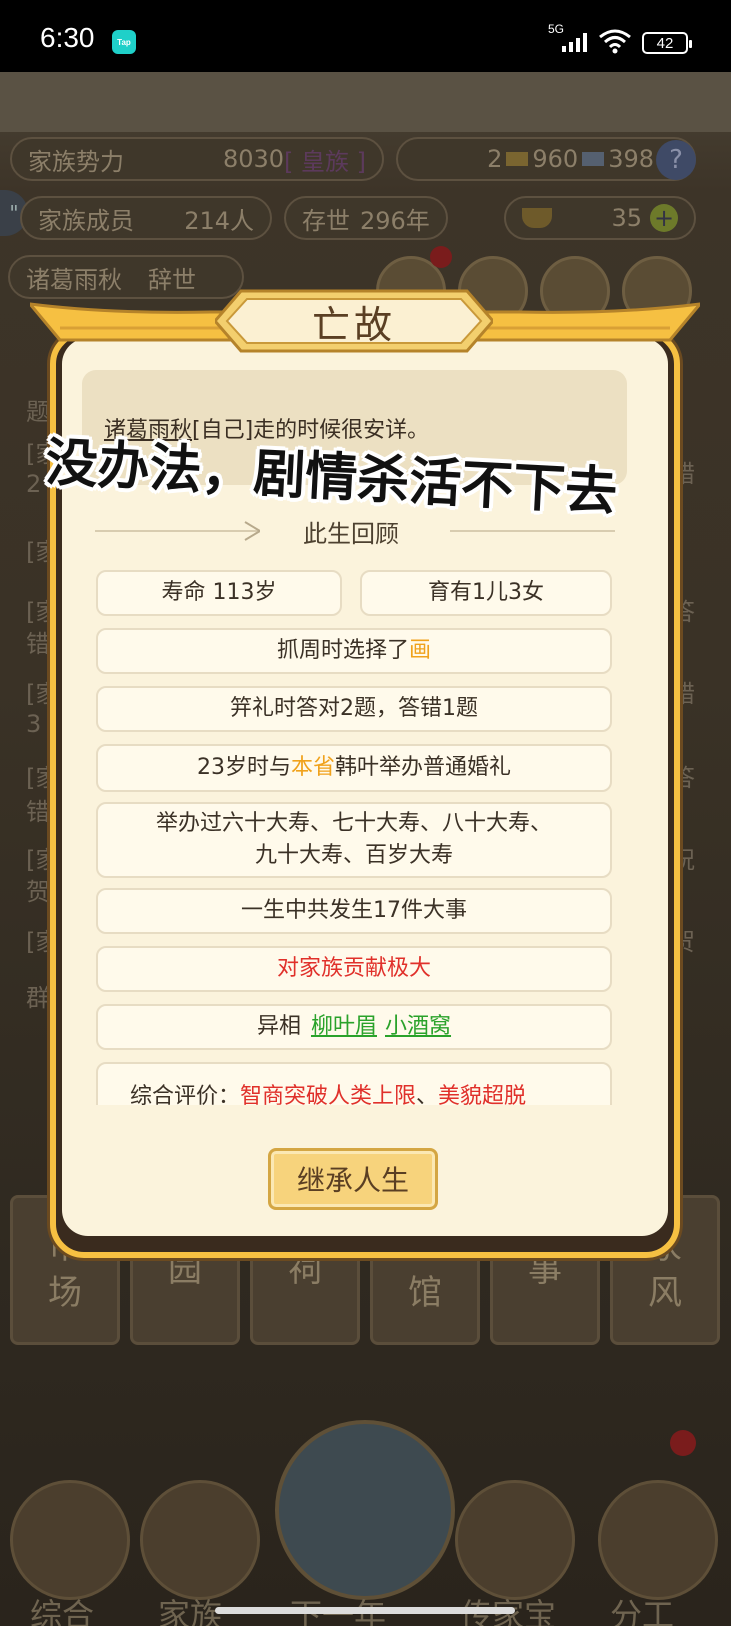 The height and width of the screenshot is (1626, 731). I want to click on traits-label: 异相, so click(278, 1026).